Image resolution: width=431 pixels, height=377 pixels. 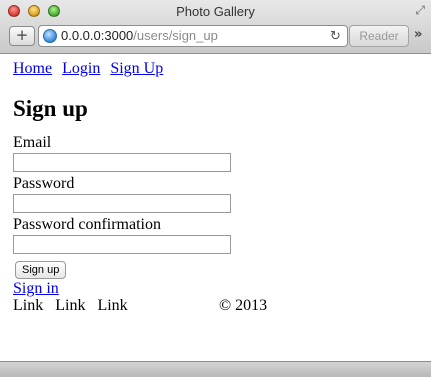 What do you see at coordinates (122, 162) in the screenshot?
I see `email-field` at bounding box center [122, 162].